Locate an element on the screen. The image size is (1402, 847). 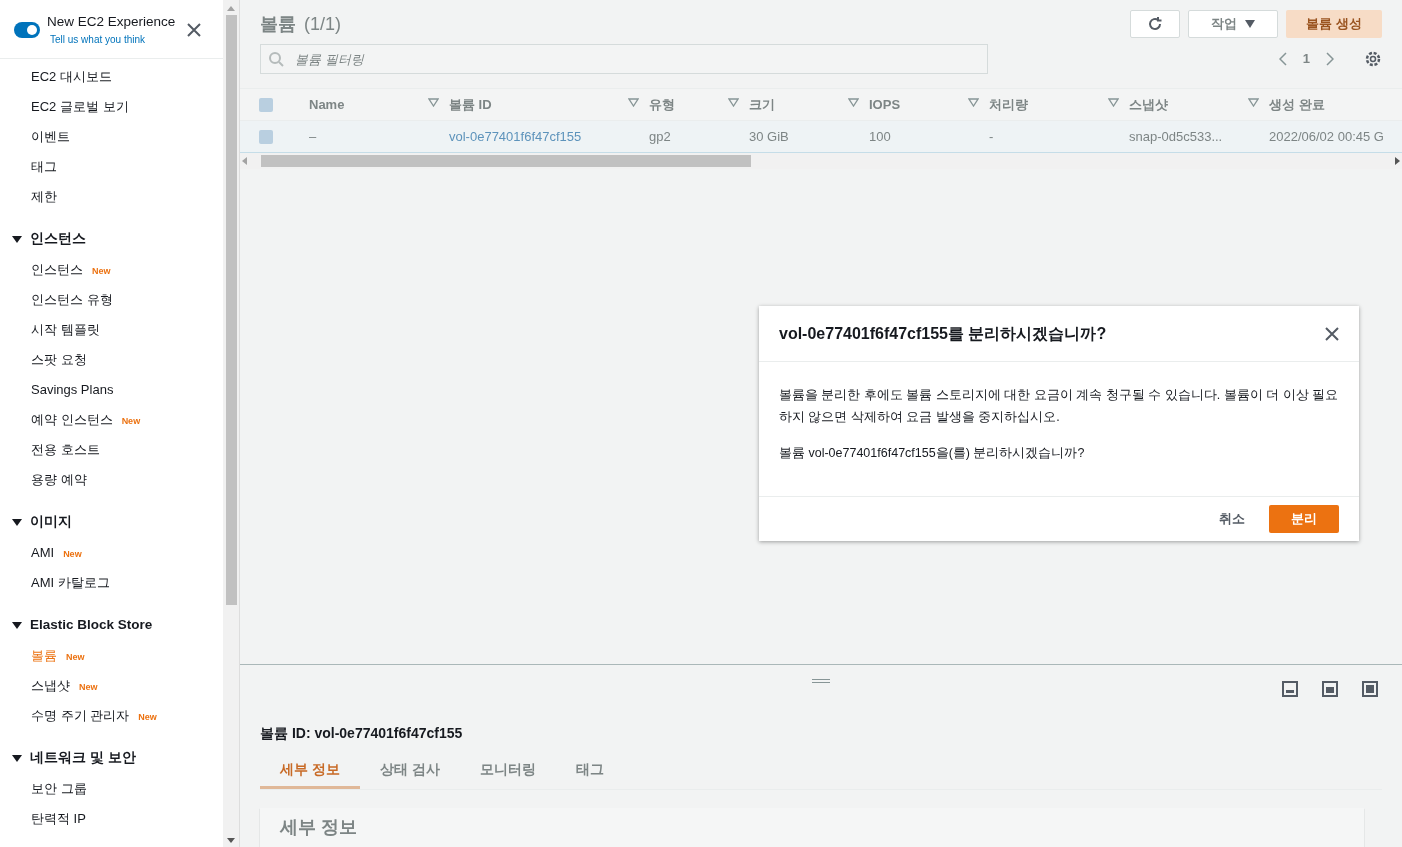
table-cell-text: gp2 is located at coordinates (660, 136).